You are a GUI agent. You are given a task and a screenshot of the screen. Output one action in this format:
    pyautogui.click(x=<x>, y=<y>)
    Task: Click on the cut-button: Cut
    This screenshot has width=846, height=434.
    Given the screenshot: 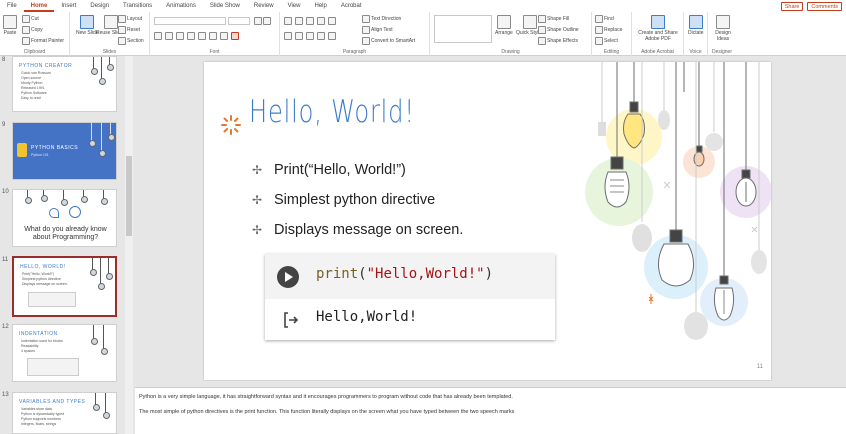 What is the action you would take?
    pyautogui.click(x=30, y=19)
    